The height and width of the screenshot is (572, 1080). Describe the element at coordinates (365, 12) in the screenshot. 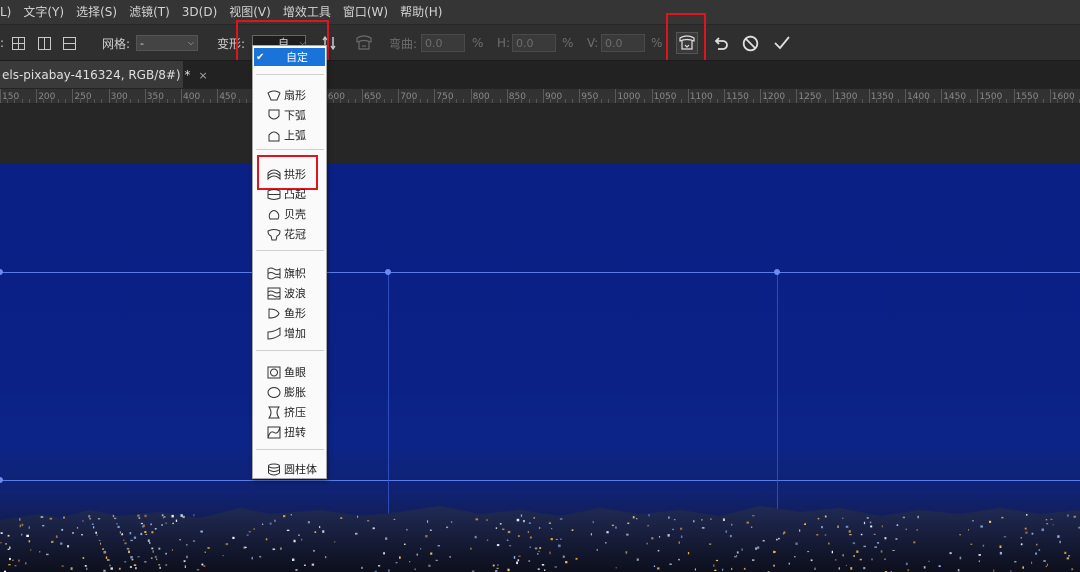

I see `menu-item-window: 窗口(W)` at that location.